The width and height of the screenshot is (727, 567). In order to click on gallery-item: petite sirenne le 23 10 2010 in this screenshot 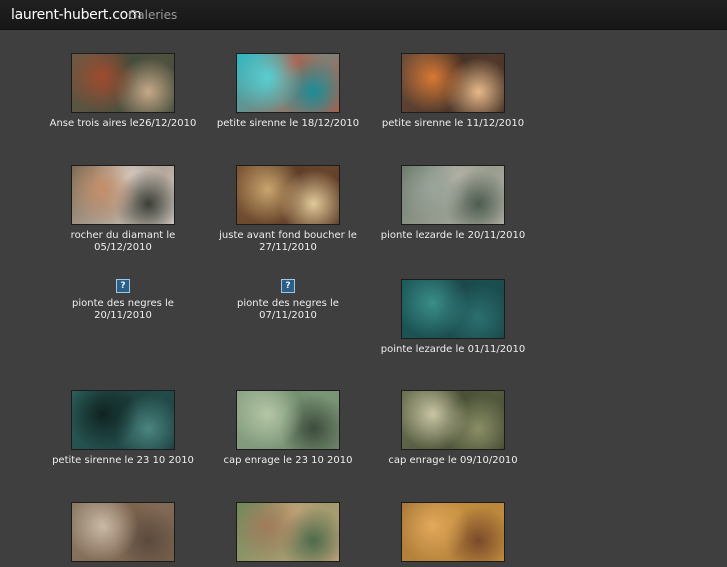, I will do `click(123, 428)`.